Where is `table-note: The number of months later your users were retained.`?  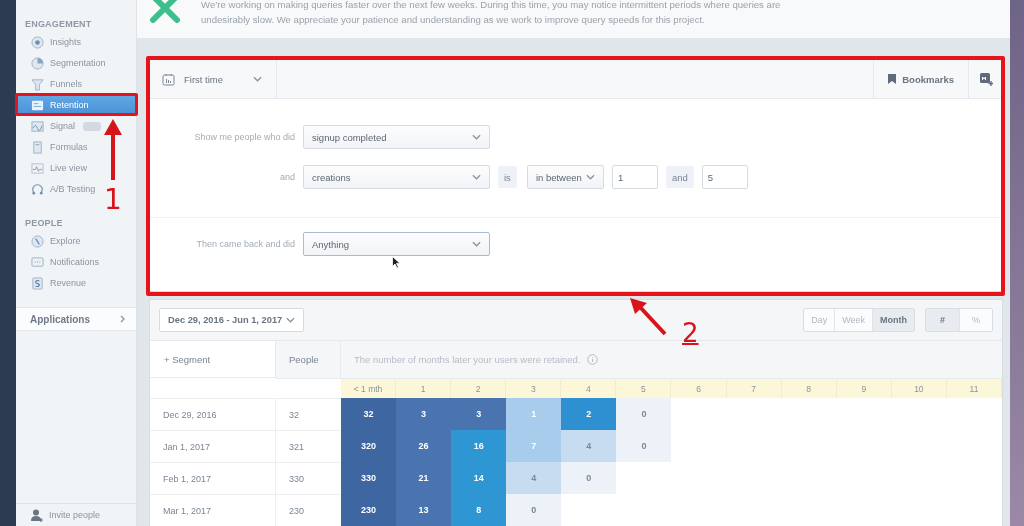
table-note: The number of months later your users were retained. is located at coordinates (467, 359).